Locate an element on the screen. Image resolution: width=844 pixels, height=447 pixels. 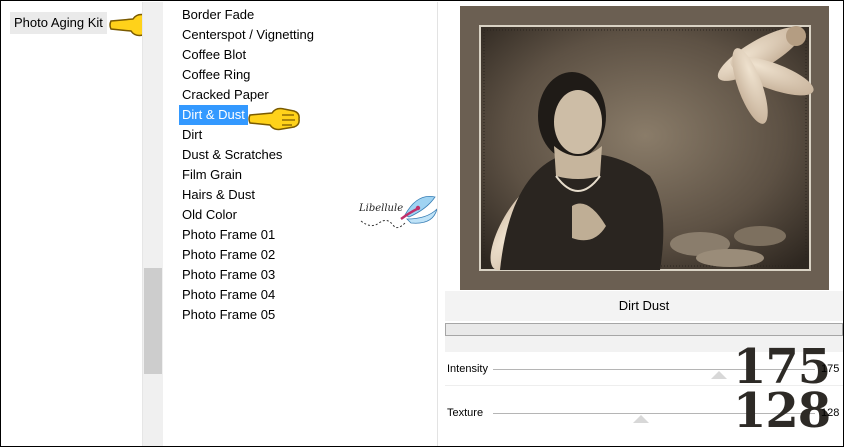
param-intensity: Intensity 175 175 is located at coordinates (644, 367).